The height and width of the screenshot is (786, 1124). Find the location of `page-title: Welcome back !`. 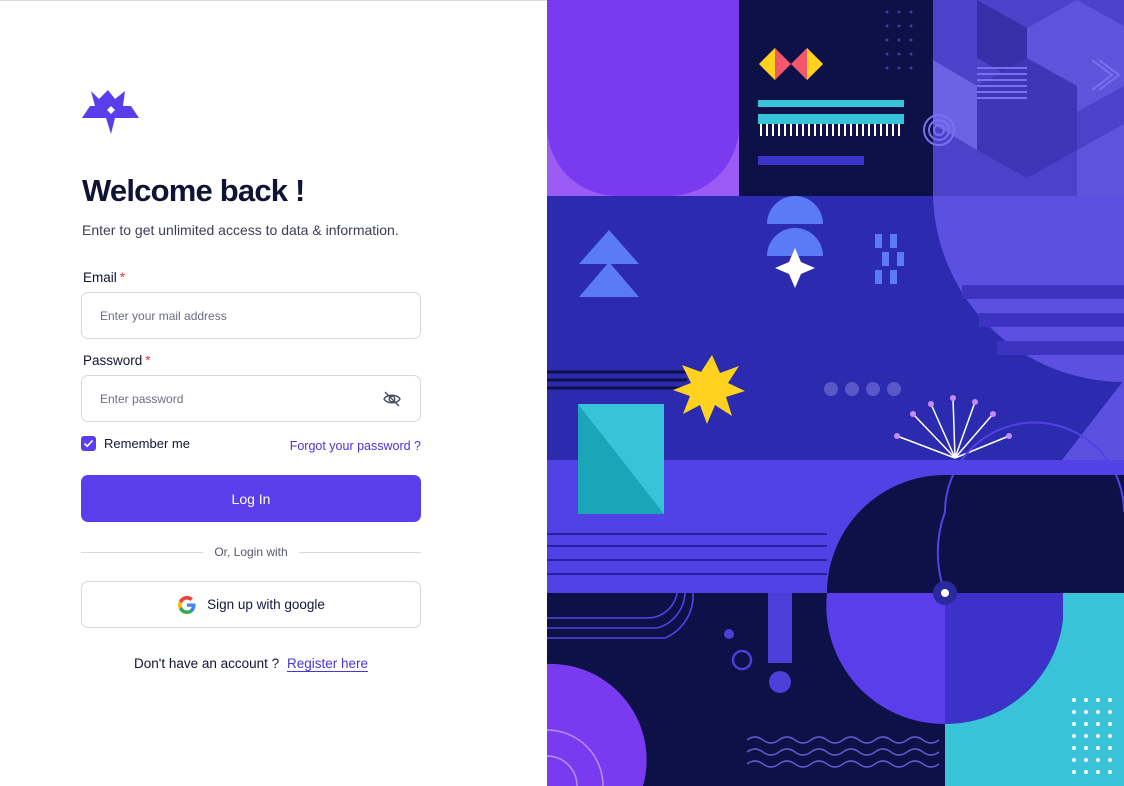

page-title: Welcome back ! is located at coordinates (193, 190).